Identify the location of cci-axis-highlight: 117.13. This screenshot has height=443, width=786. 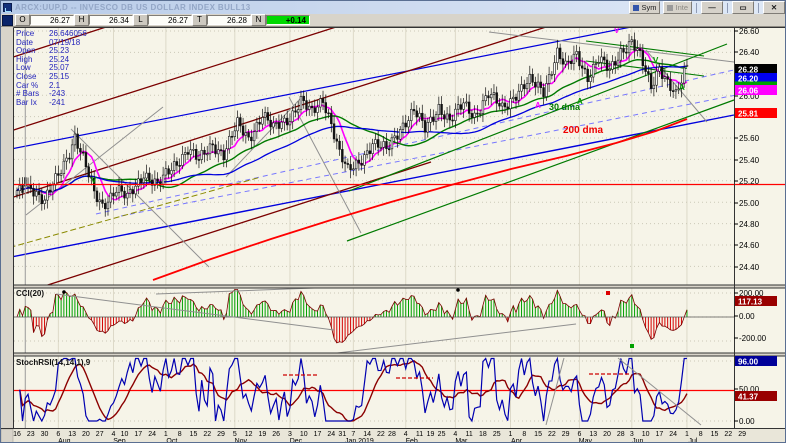
(750, 302).